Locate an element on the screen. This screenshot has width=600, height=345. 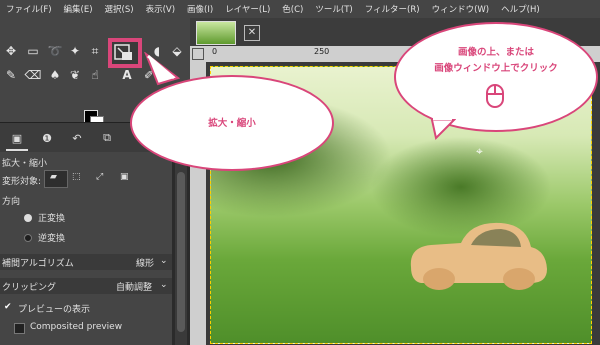
reverse-label: 逆変換 is located at coordinates (52, 239).